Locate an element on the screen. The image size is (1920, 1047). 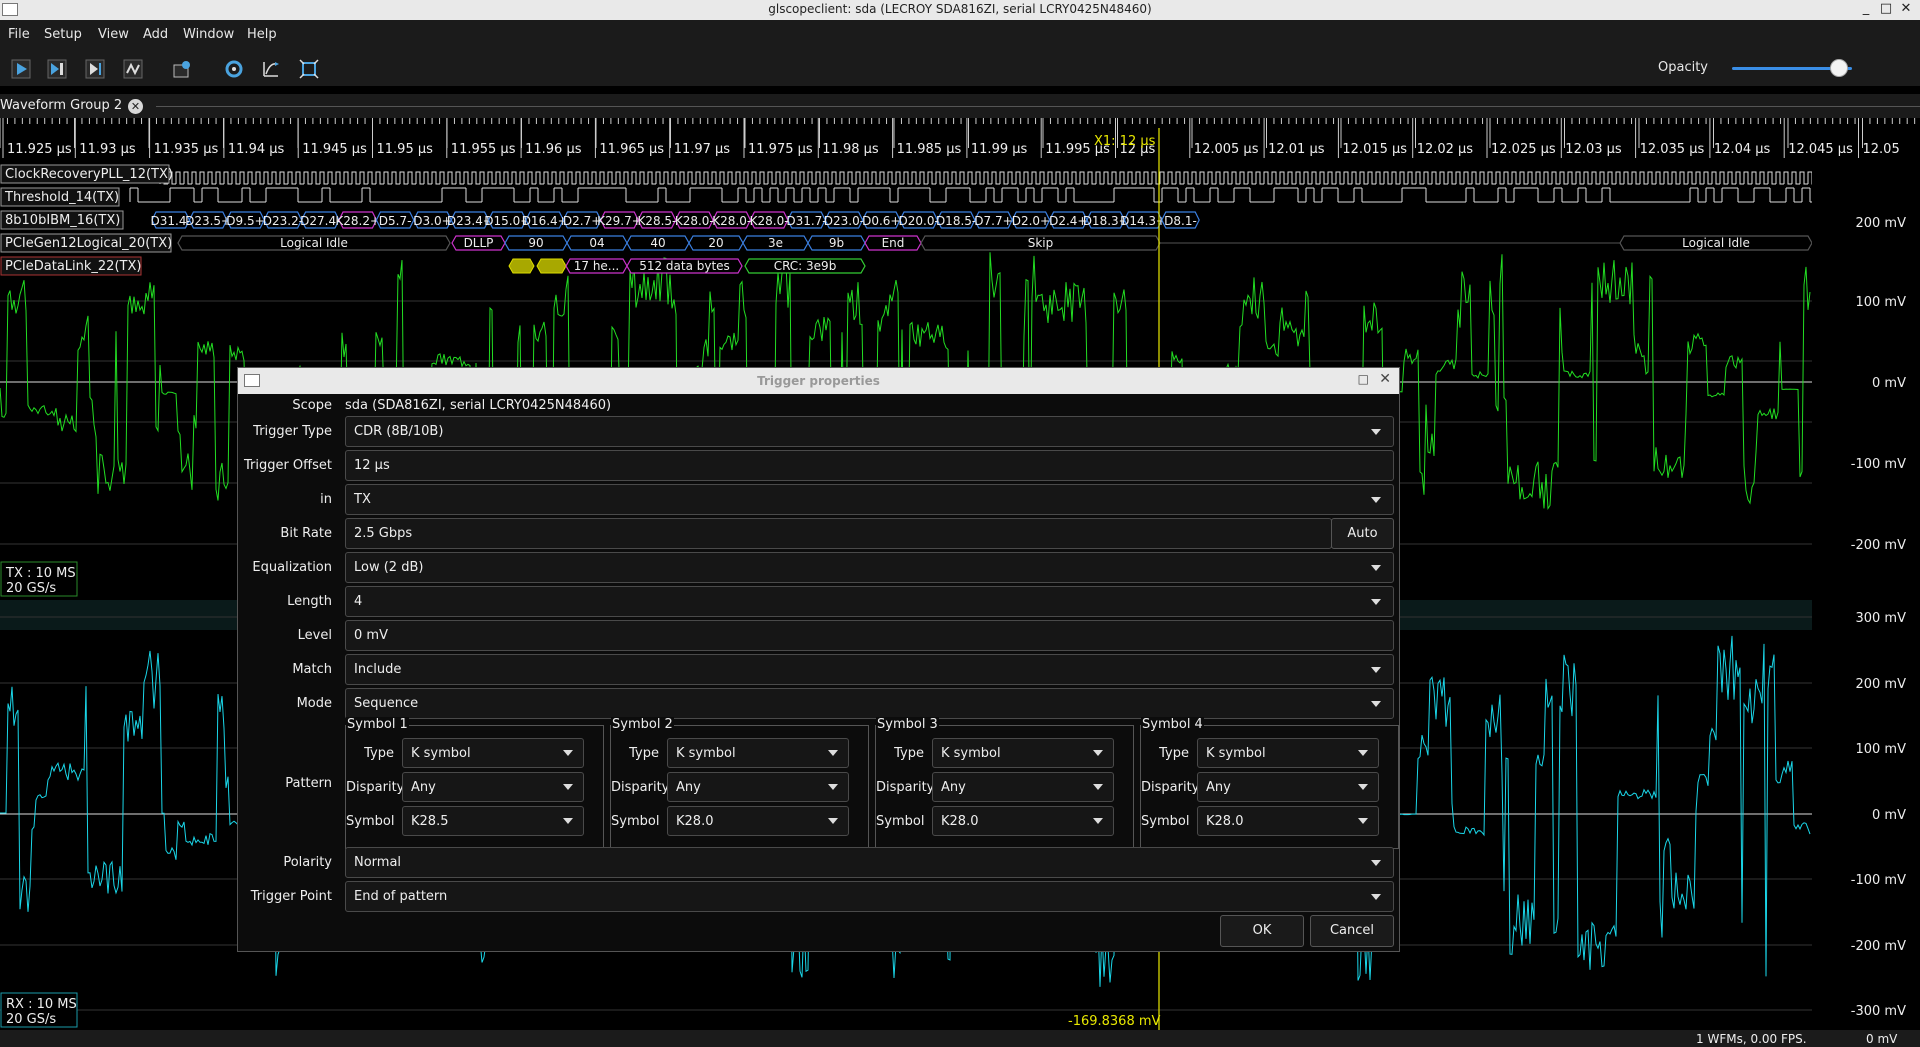
ruler-tick-label: 11.975 µs is located at coordinates (780, 149).